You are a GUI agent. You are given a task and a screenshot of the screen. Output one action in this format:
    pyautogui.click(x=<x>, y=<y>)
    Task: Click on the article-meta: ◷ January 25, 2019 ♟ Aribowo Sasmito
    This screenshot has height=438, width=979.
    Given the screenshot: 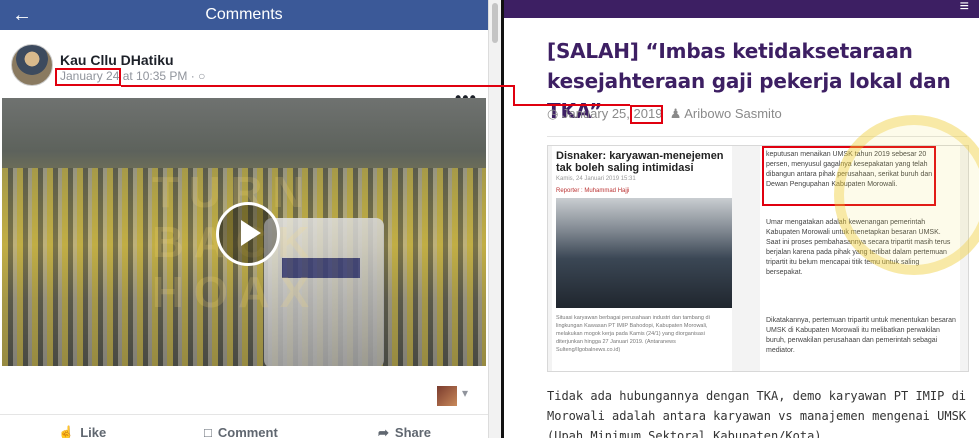 What is the action you would take?
    pyautogui.click(x=664, y=114)
    